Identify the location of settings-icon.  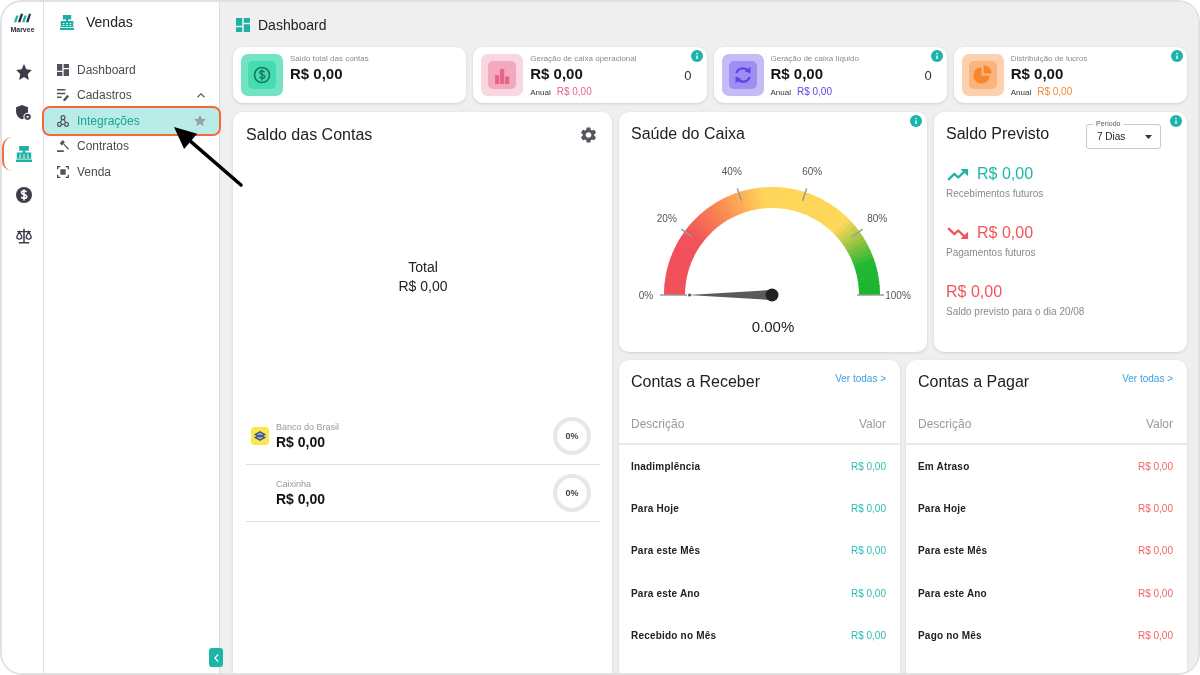
(588, 135).